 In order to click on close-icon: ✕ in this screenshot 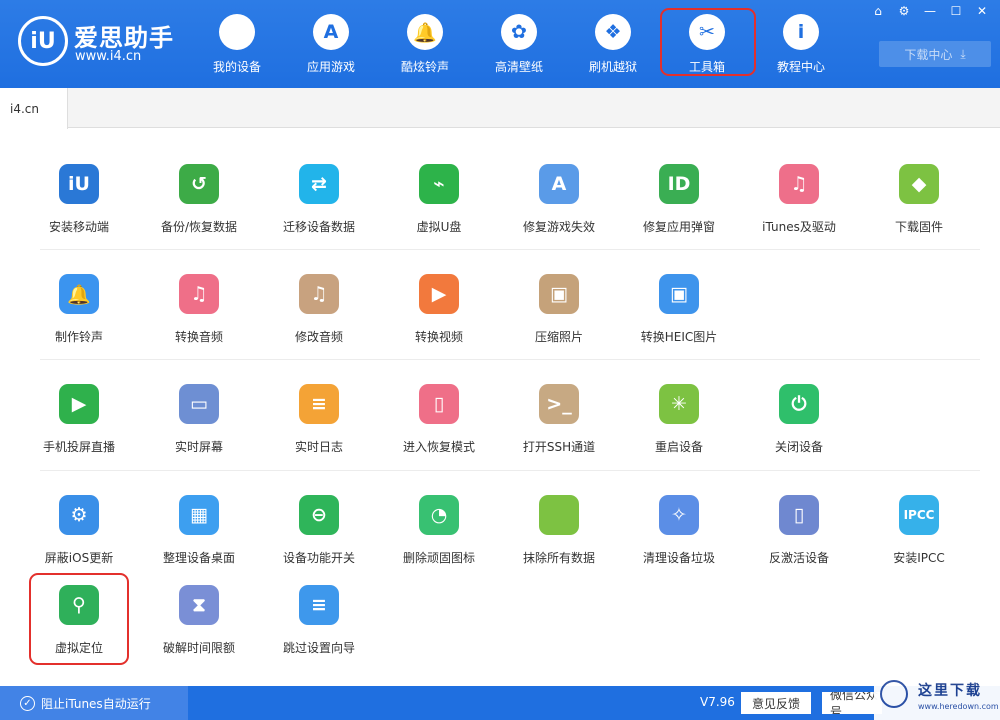, I will do `click(982, 11)`.